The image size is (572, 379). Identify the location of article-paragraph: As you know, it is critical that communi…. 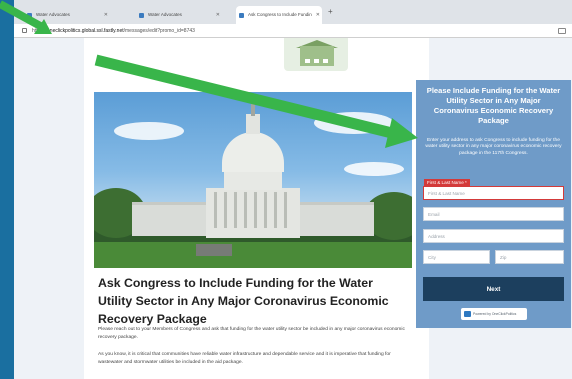
(244, 358).